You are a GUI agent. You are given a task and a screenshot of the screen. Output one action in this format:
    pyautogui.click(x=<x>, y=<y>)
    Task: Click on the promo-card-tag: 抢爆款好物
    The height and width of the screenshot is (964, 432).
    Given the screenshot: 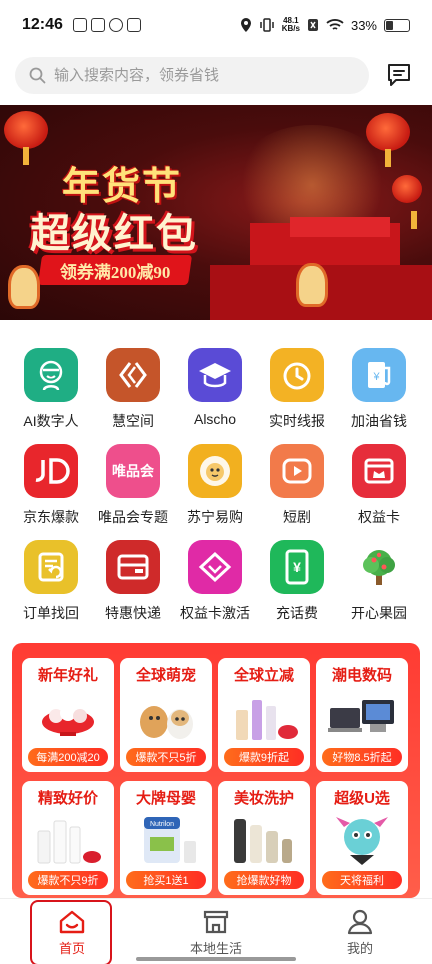 What is the action you would take?
    pyautogui.click(x=264, y=880)
    